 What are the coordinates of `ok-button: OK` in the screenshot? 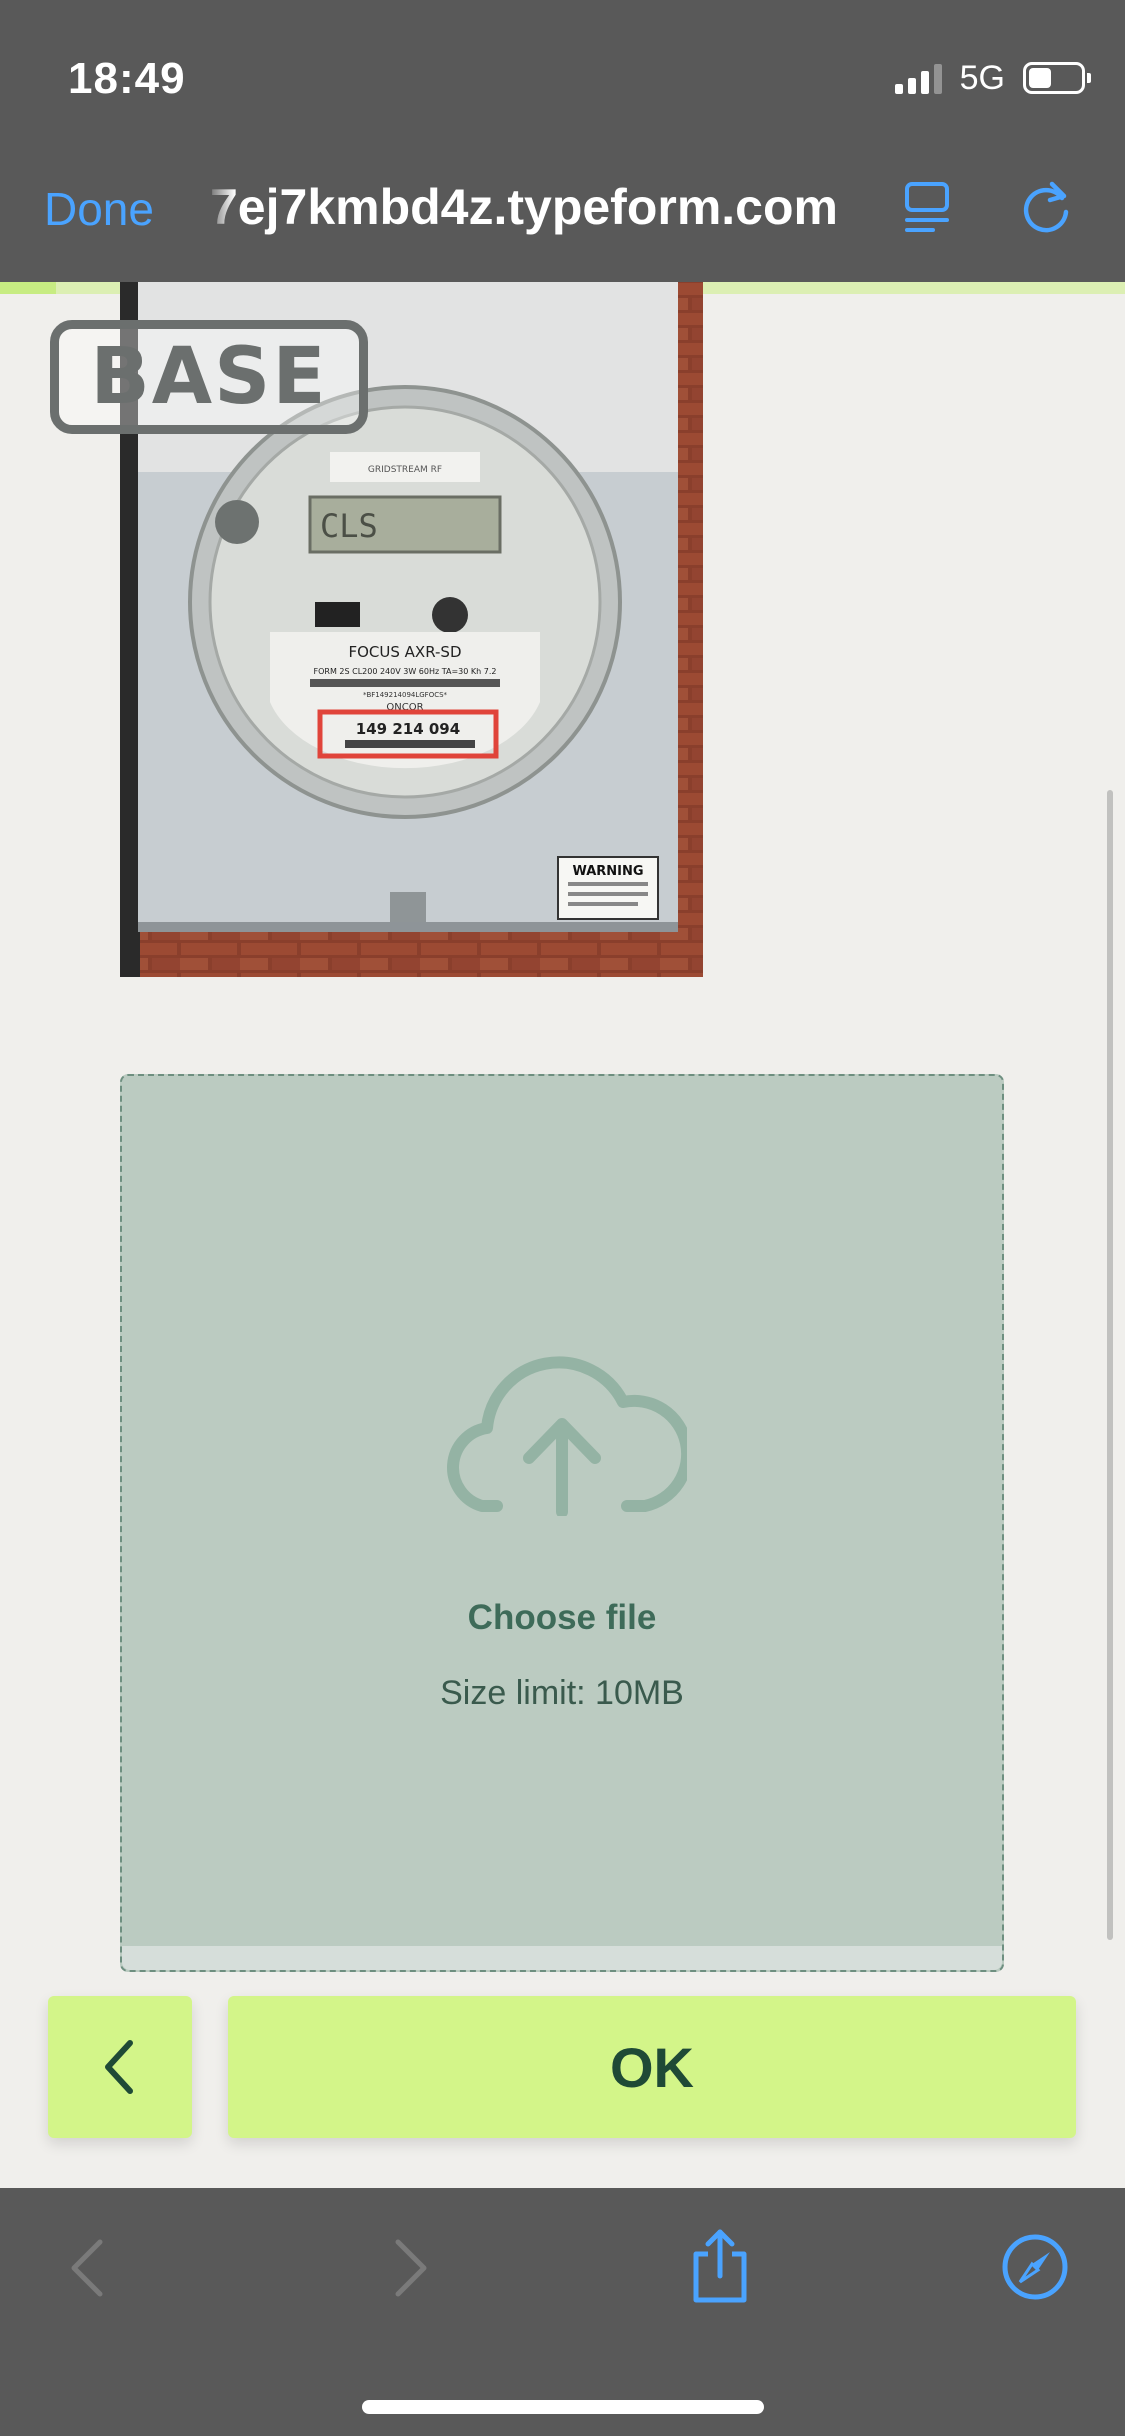 It's located at (652, 2067).